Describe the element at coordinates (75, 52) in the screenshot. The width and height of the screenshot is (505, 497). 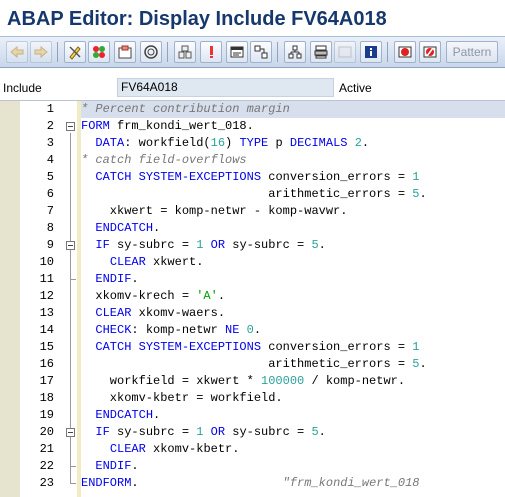
I see `display-change-icon` at that location.